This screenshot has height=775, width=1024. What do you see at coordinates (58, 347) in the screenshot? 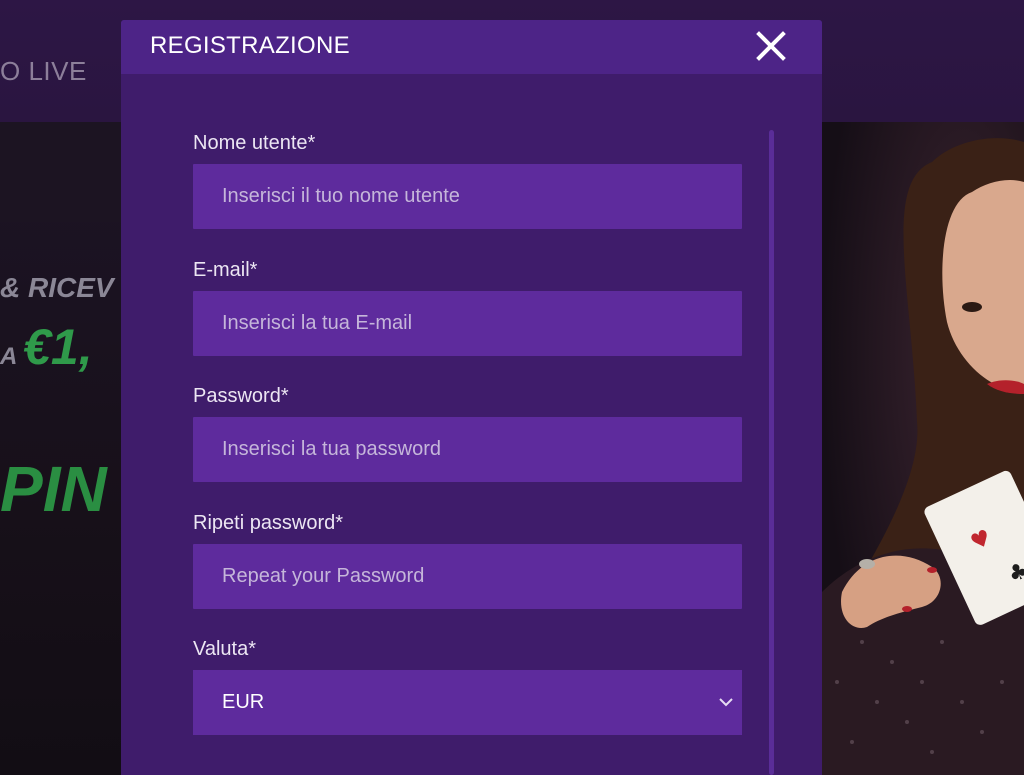
I see `promo-amount: €1,` at bounding box center [58, 347].